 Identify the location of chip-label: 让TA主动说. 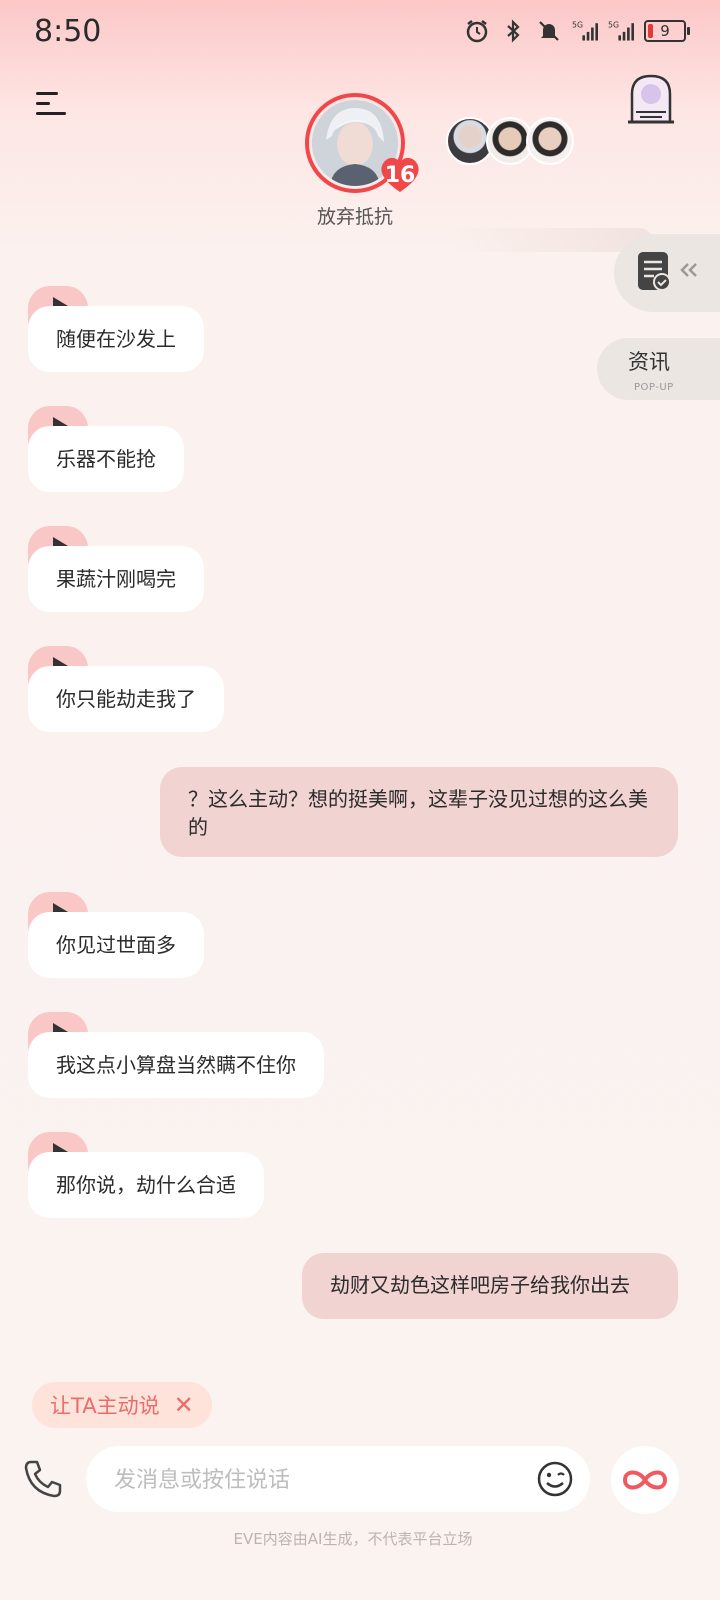
(105, 1406).